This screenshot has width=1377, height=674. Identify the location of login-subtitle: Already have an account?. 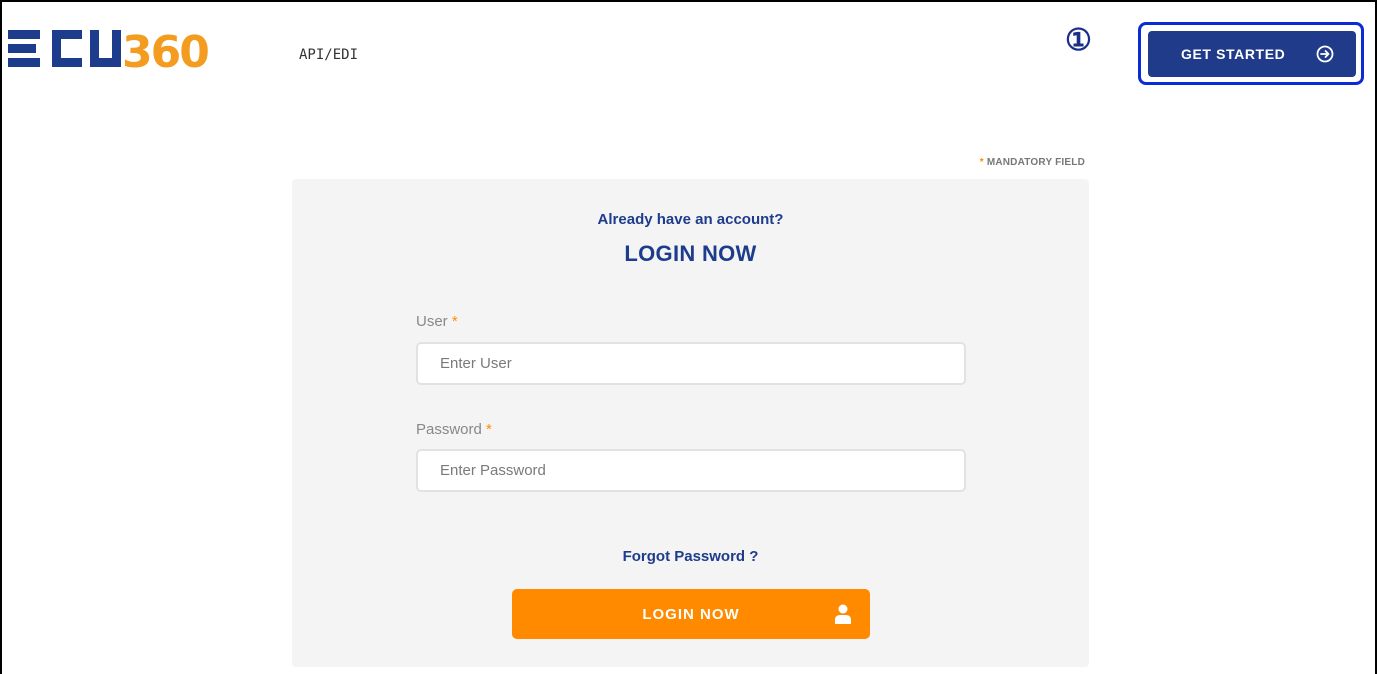
(690, 219).